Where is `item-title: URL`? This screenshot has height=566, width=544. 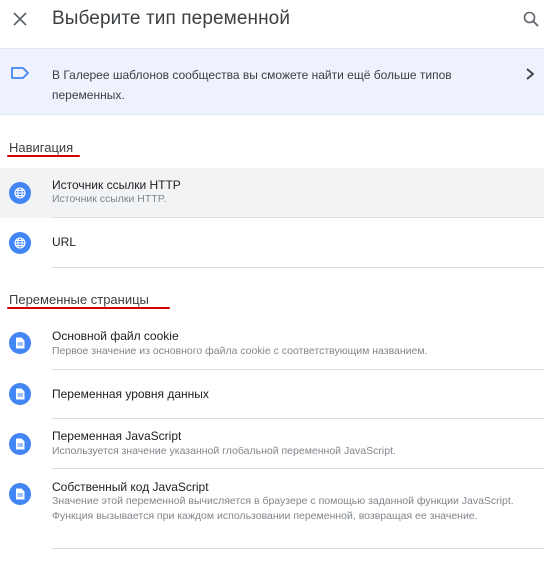
item-title: URL is located at coordinates (64, 242).